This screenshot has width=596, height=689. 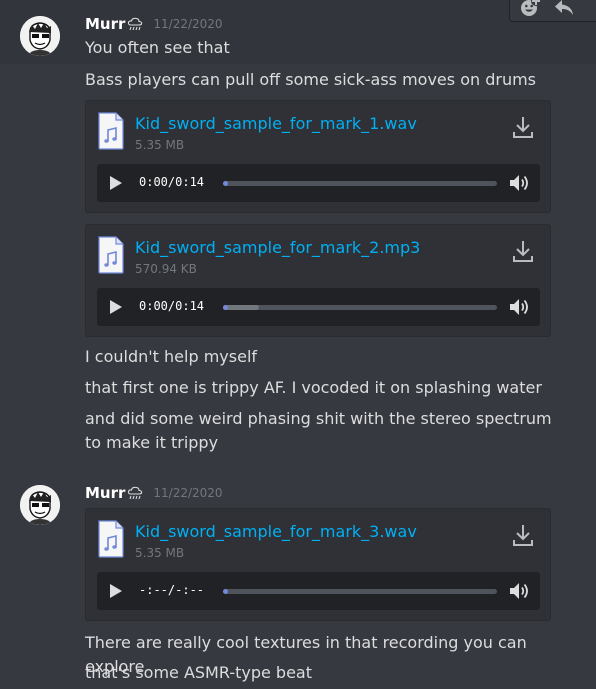 I want to click on attachment-filename: Kid_sword_sample_for_mark_2.mp3, so click(x=277, y=247).